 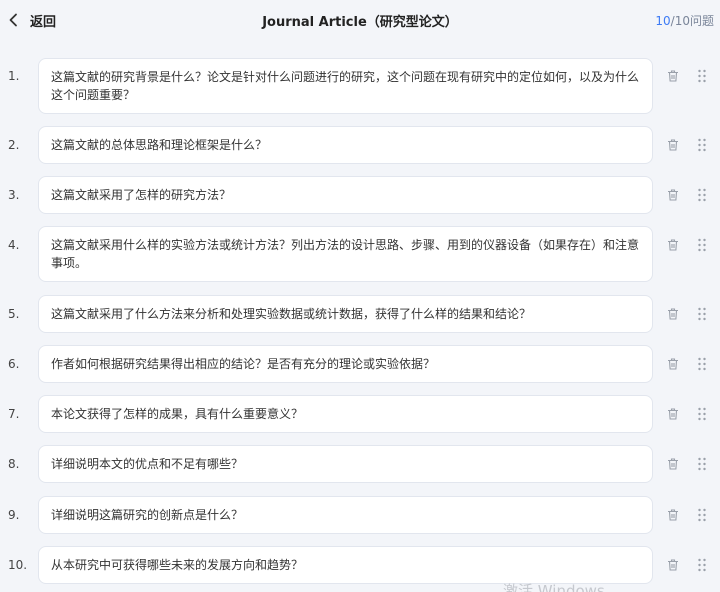 I want to click on question-counter: 10/10问题, so click(x=684, y=20).